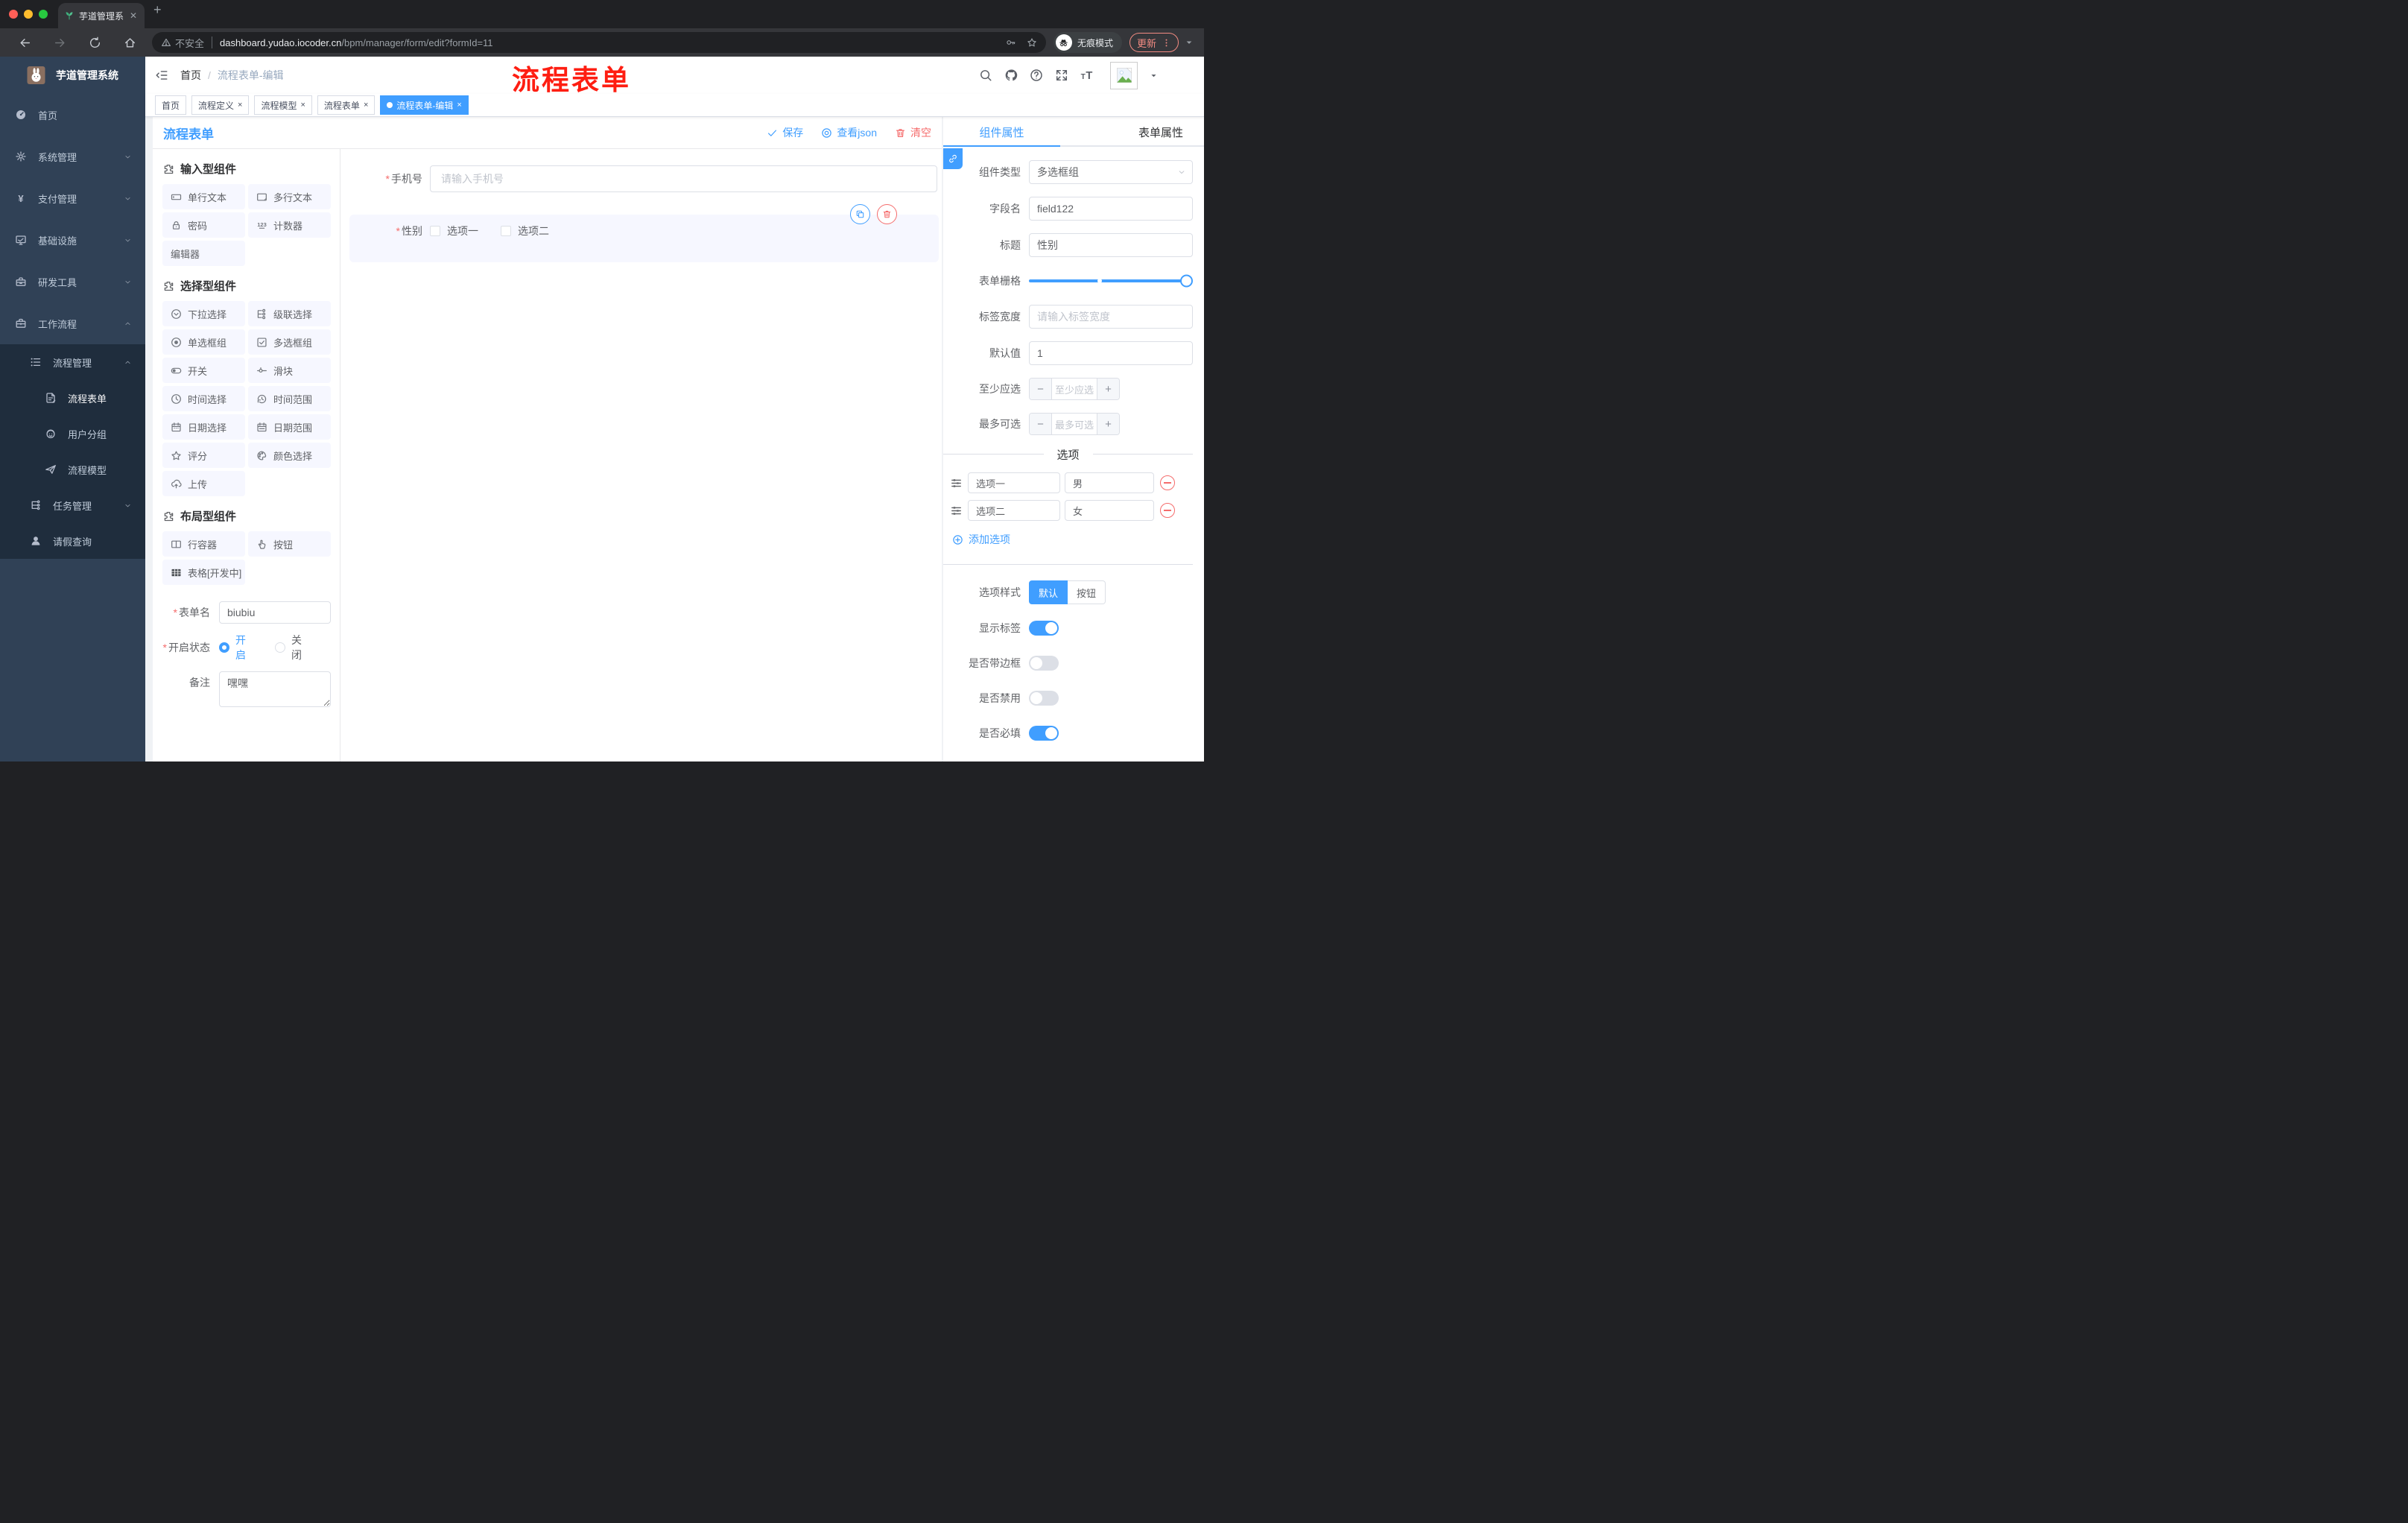 Image resolution: width=2408 pixels, height=1523 pixels. Describe the element at coordinates (1124, 75) in the screenshot. I see `avatar` at that location.